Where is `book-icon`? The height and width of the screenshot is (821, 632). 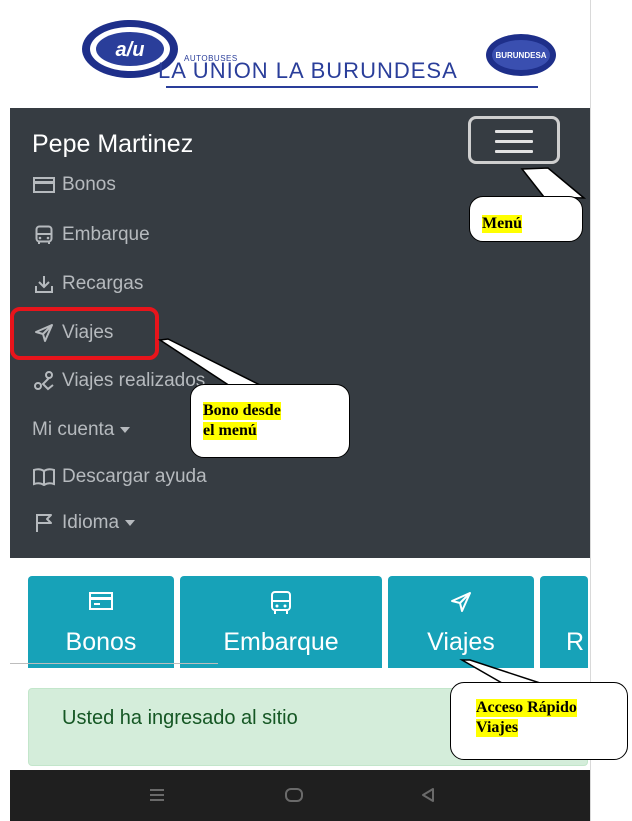
book-icon is located at coordinates (44, 477).